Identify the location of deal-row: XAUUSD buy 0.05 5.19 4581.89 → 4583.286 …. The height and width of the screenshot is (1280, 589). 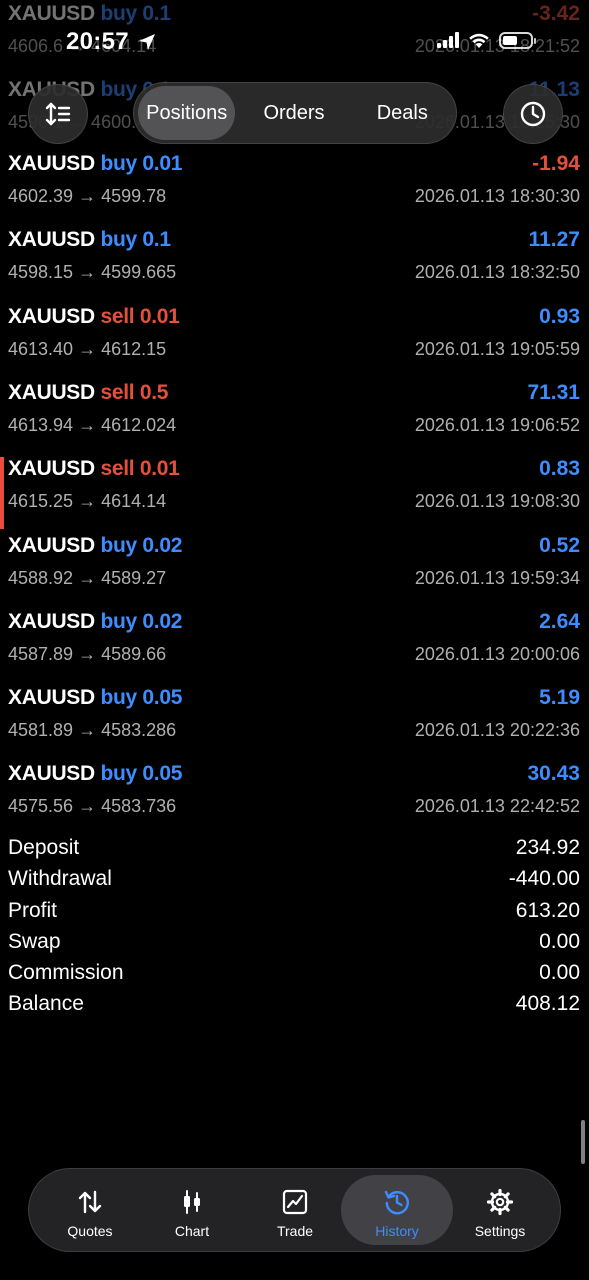
(294, 722).